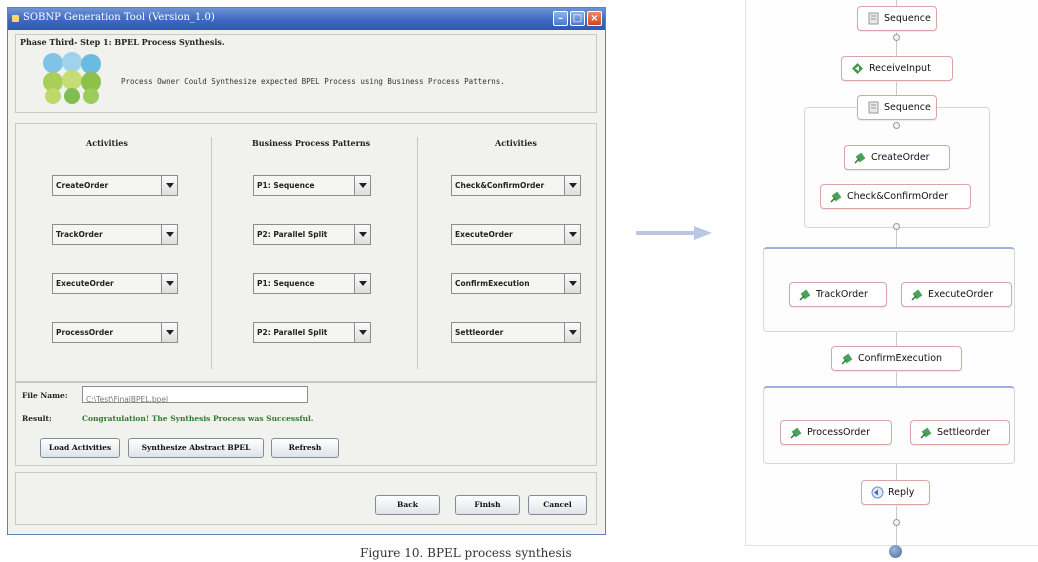  Describe the element at coordinates (900, 358) in the screenshot. I see `node-label: ConfirmExecution` at that location.